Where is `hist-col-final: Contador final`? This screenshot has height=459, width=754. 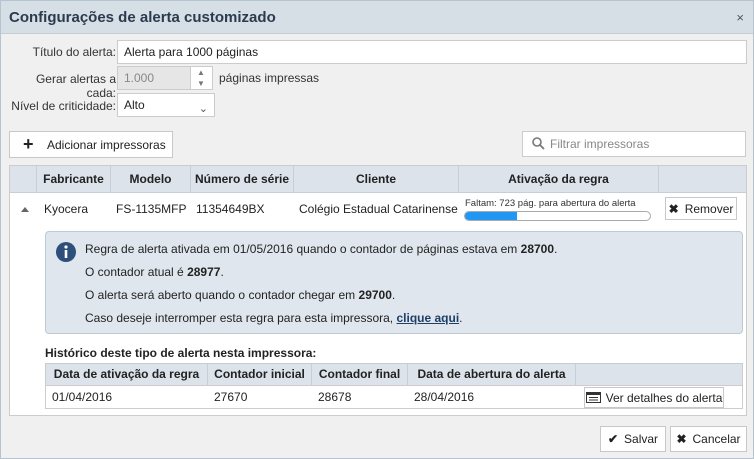
hist-col-final: Contador final is located at coordinates (360, 374).